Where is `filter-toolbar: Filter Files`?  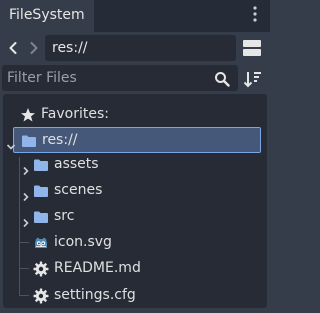 filter-toolbar: Filter Files is located at coordinates (135, 78).